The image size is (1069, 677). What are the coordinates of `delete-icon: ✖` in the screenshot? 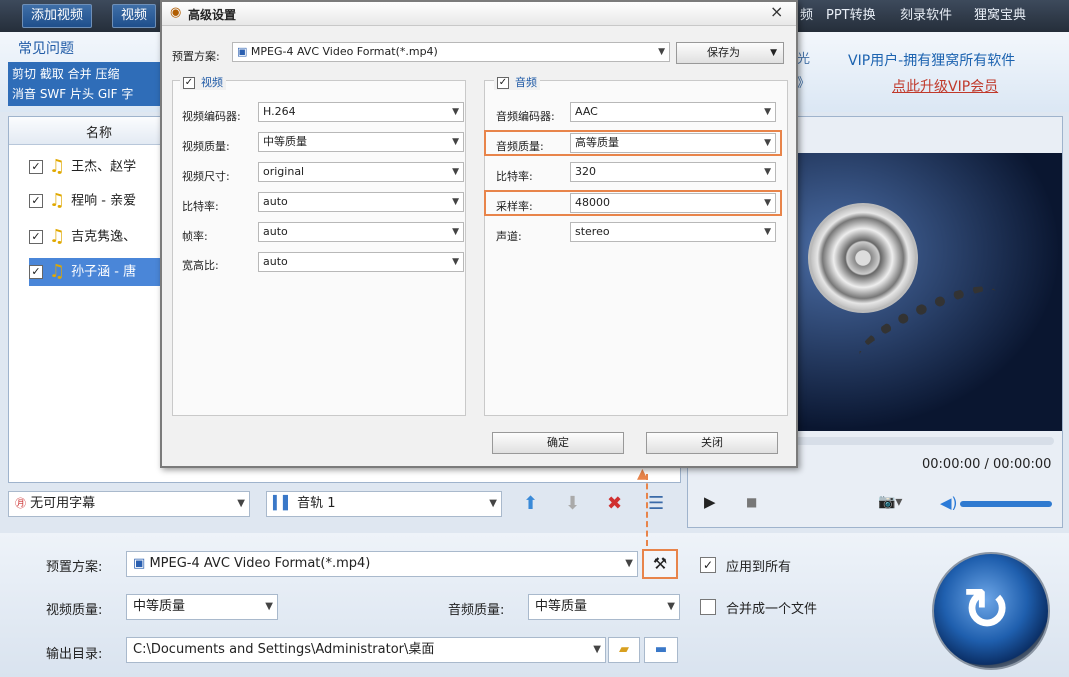 It's located at (614, 503).